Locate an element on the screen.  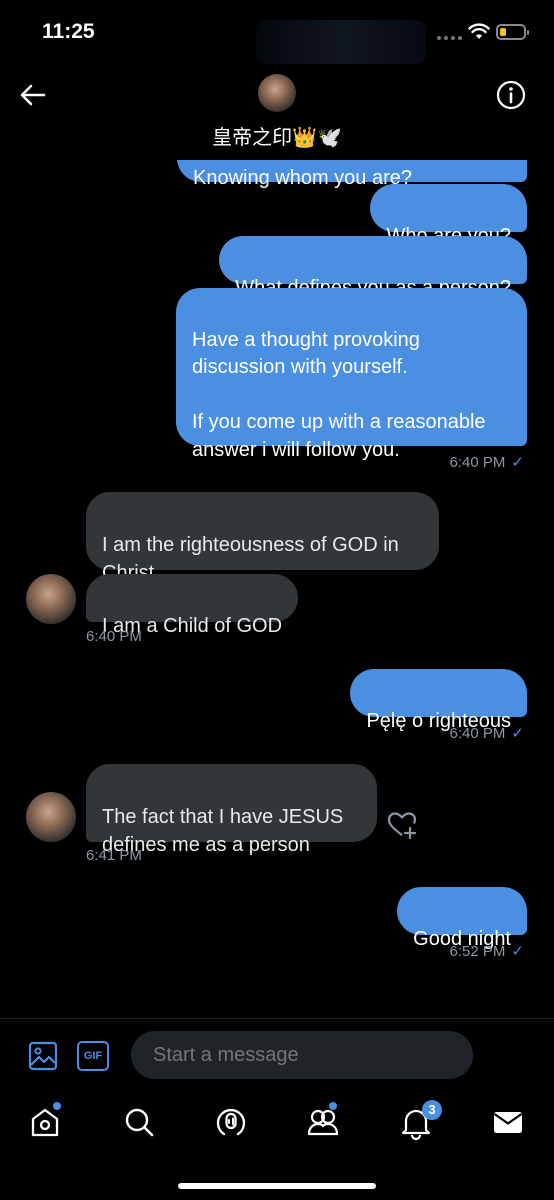
message-timestamp: 6:41 PM is located at coordinates (114, 855).